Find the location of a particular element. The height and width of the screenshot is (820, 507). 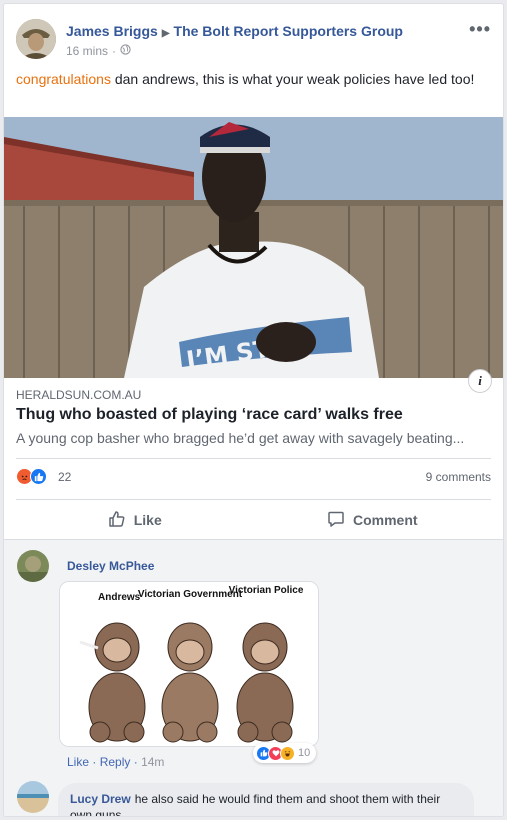

comment-reactions: 10 is located at coordinates (285, 753).